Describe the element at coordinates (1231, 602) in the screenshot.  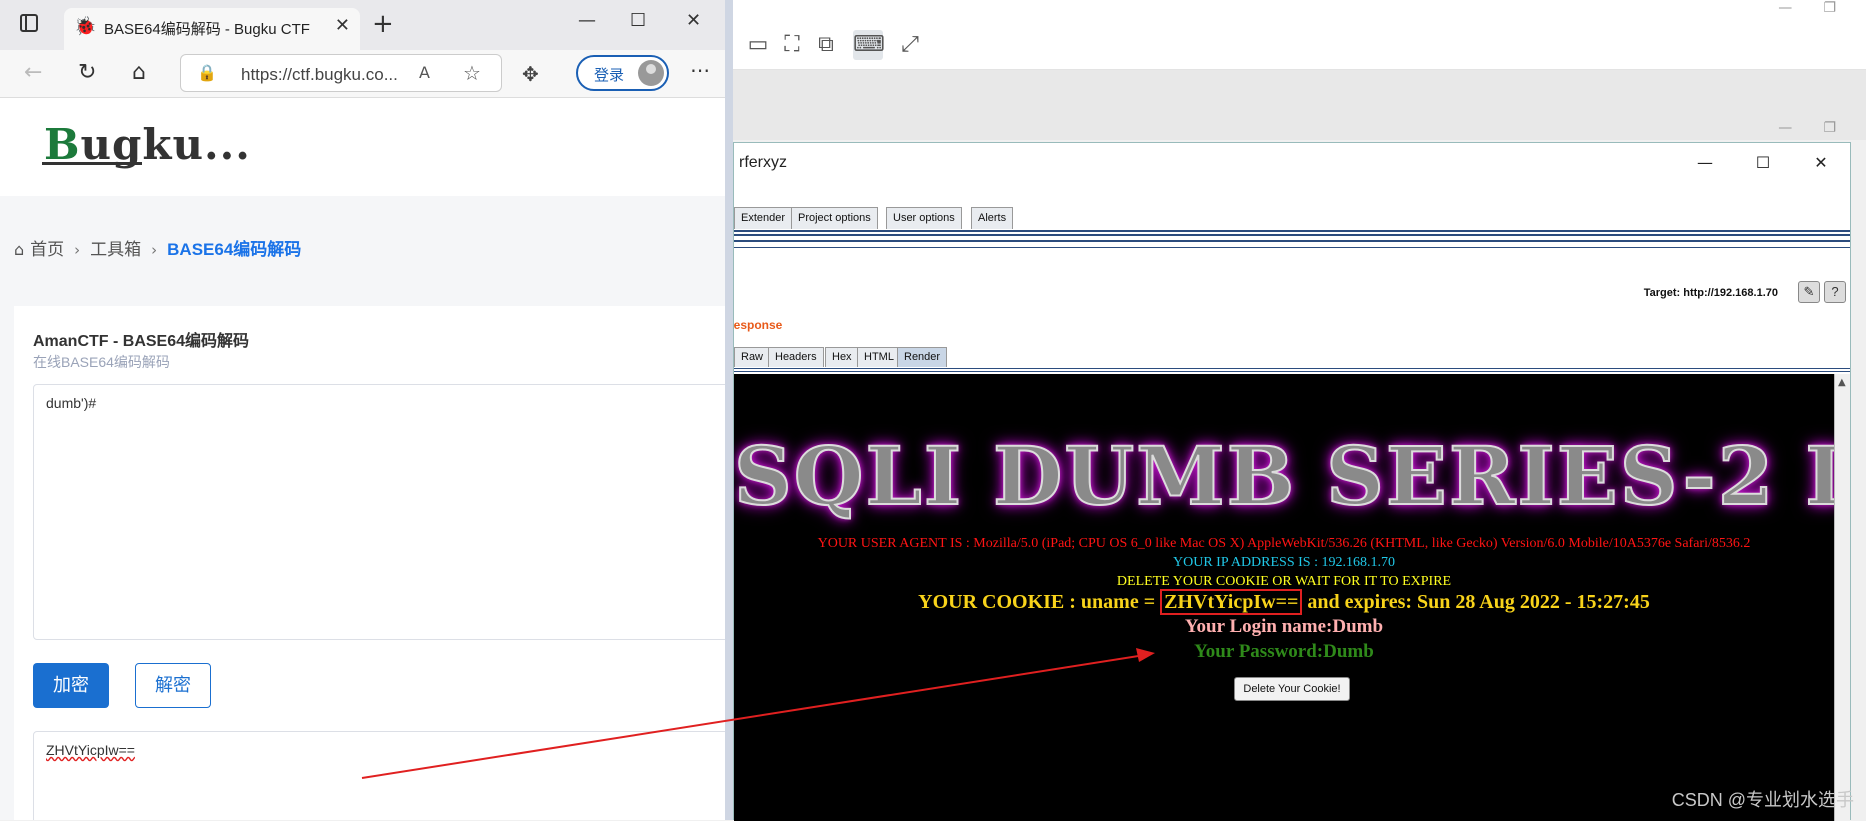
I see `cookie-value-highlight: ZHVtYicpIw==` at that location.